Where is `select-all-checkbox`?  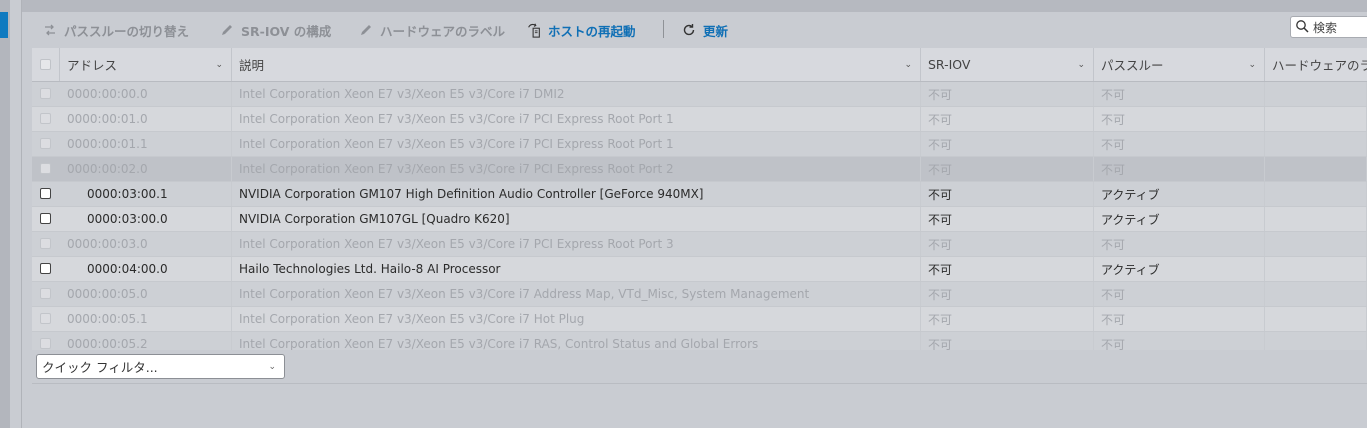
select-all-checkbox is located at coordinates (45, 64).